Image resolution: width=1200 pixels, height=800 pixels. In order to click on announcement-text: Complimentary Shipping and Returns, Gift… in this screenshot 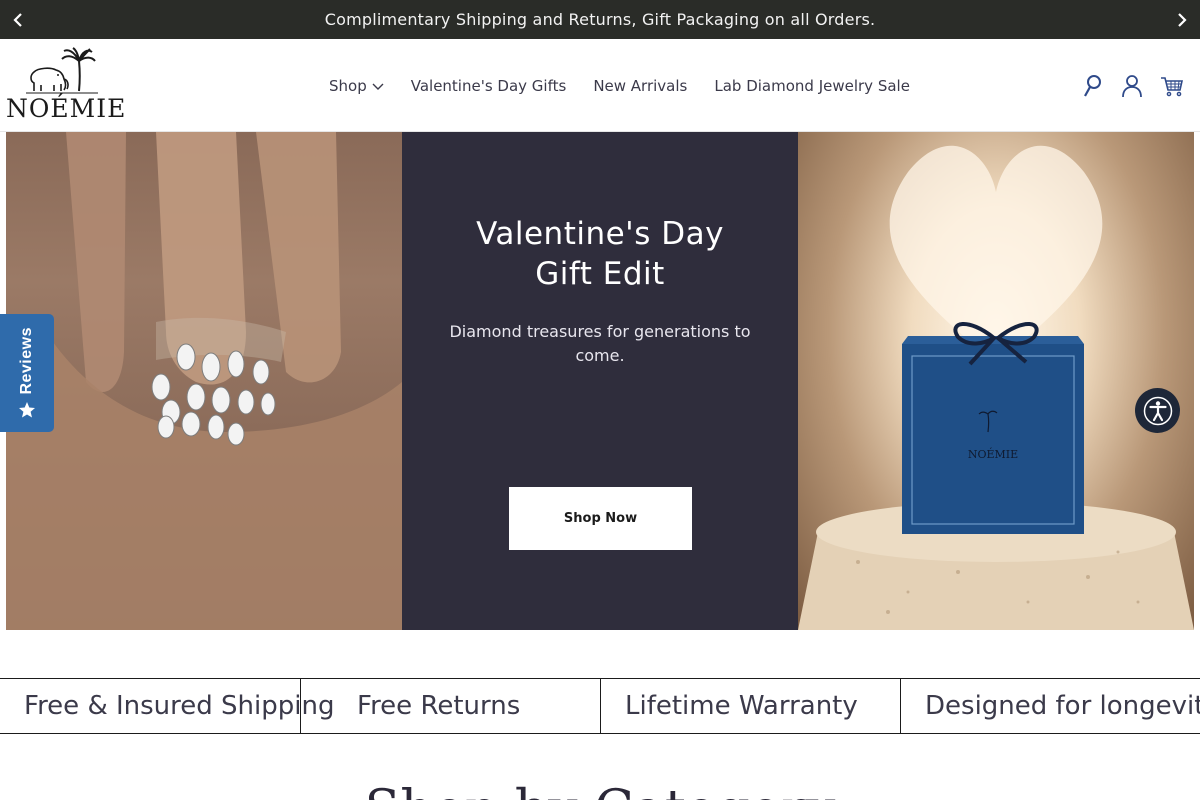, I will do `click(600, 19)`.